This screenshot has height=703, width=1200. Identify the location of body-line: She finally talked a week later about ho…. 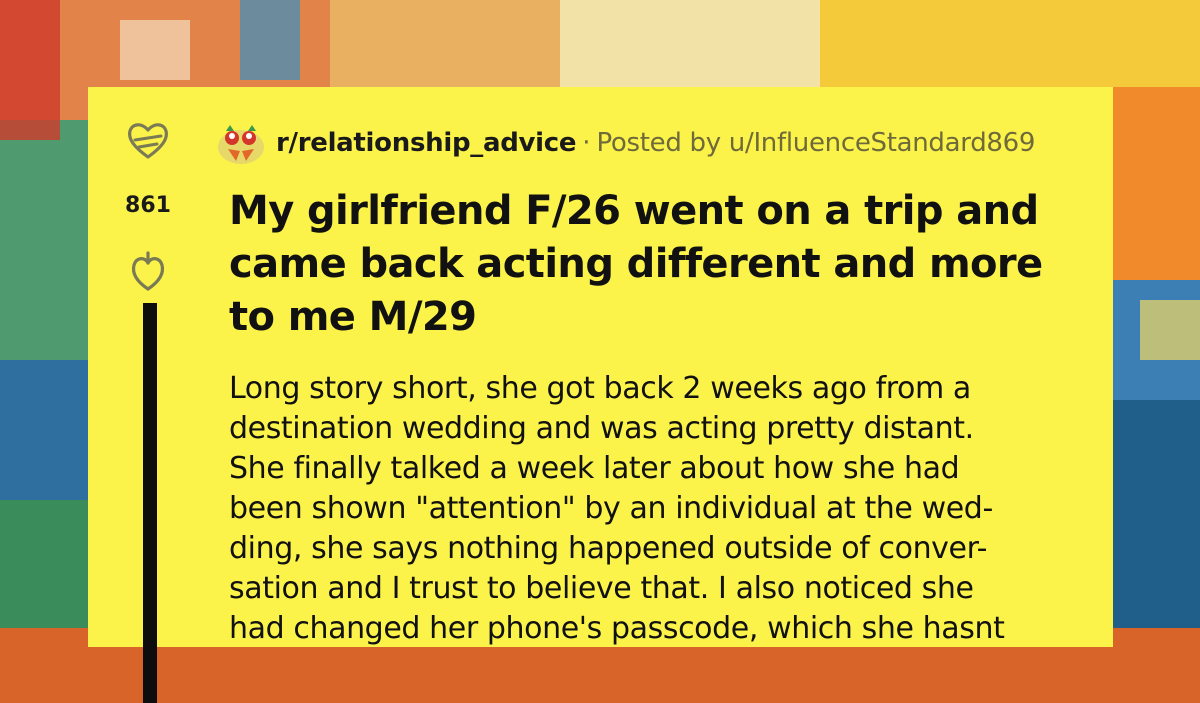
(594, 468).